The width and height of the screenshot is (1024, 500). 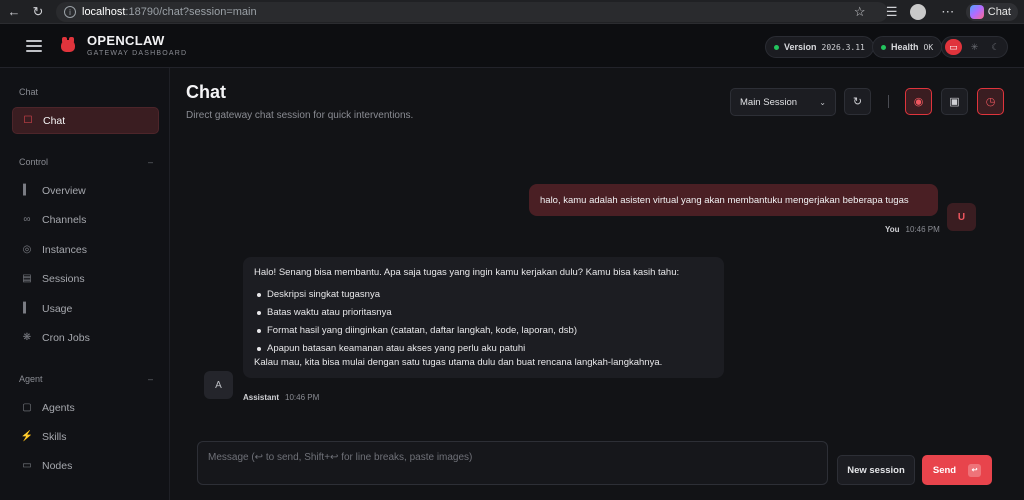 I want to click on assistant-avatar: A, so click(x=218, y=385).